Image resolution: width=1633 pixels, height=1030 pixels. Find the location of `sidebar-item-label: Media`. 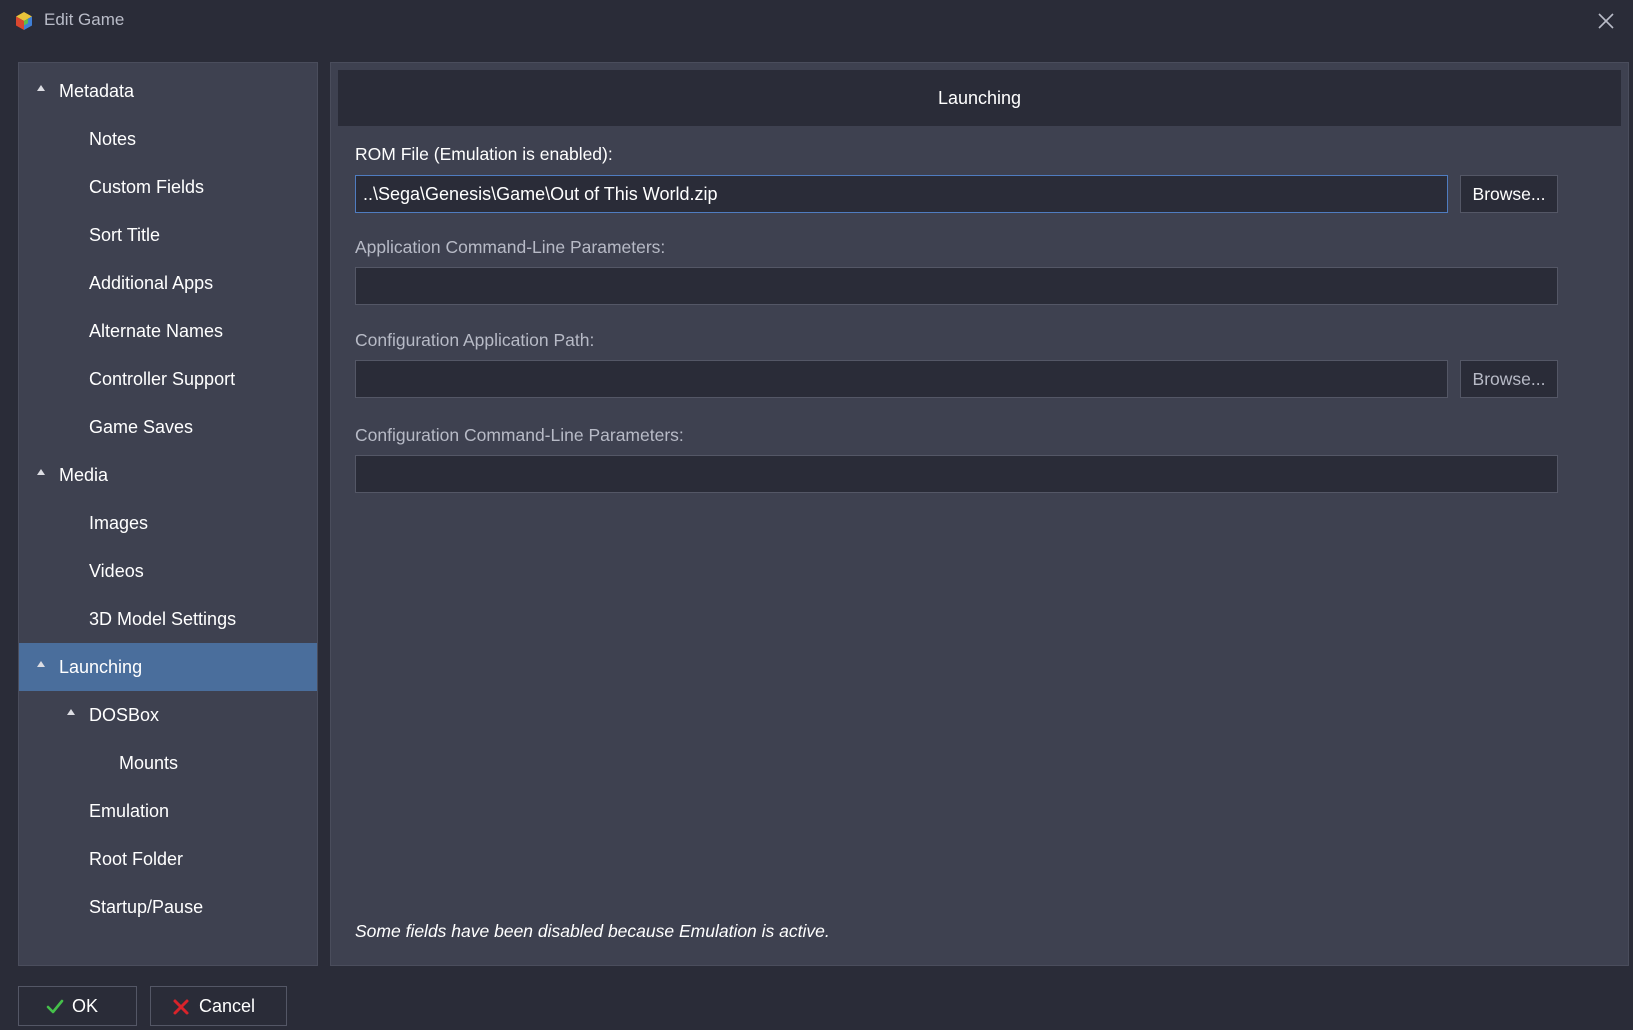

sidebar-item-label: Media is located at coordinates (84, 475).